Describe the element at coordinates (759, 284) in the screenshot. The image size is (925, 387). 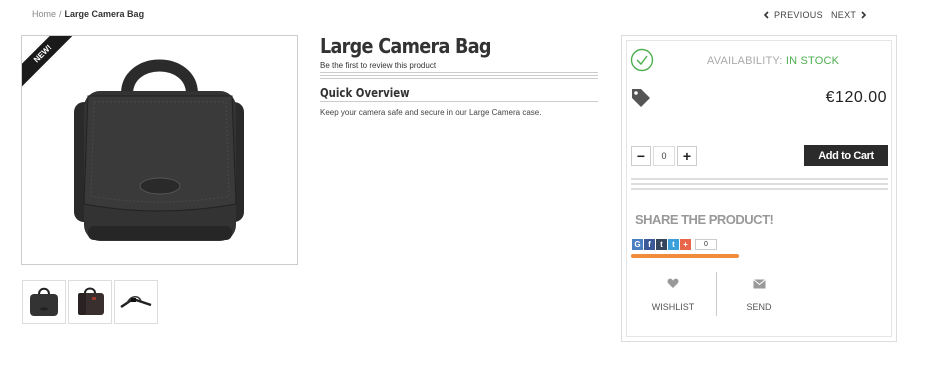
I see `envelope-icon` at that location.